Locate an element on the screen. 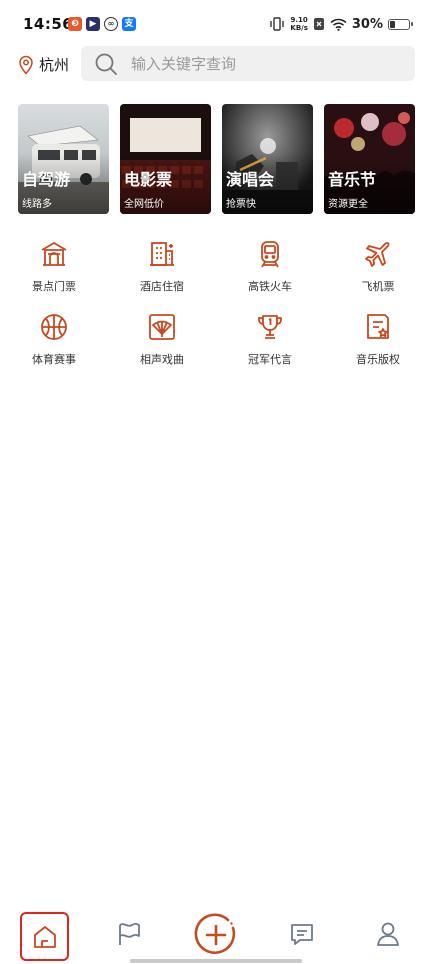  video-app-icon: ▶ is located at coordinates (93, 24).